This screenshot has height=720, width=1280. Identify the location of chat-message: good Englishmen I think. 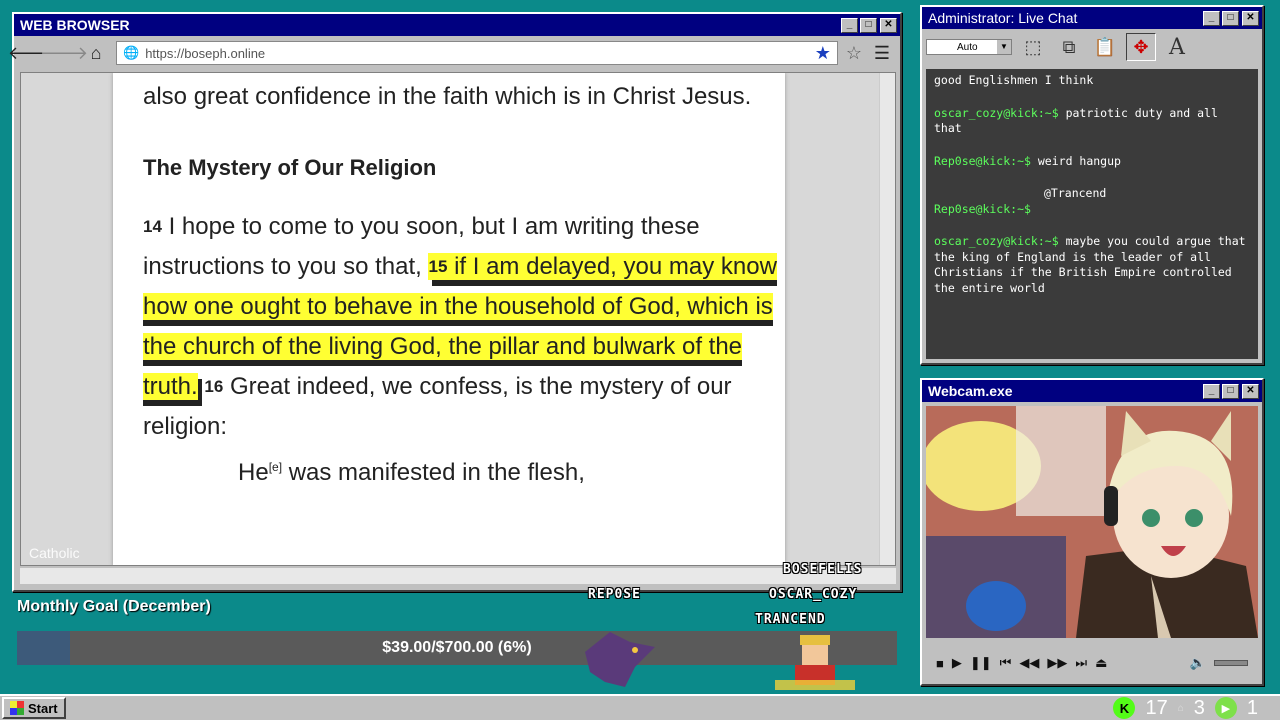
(1092, 81).